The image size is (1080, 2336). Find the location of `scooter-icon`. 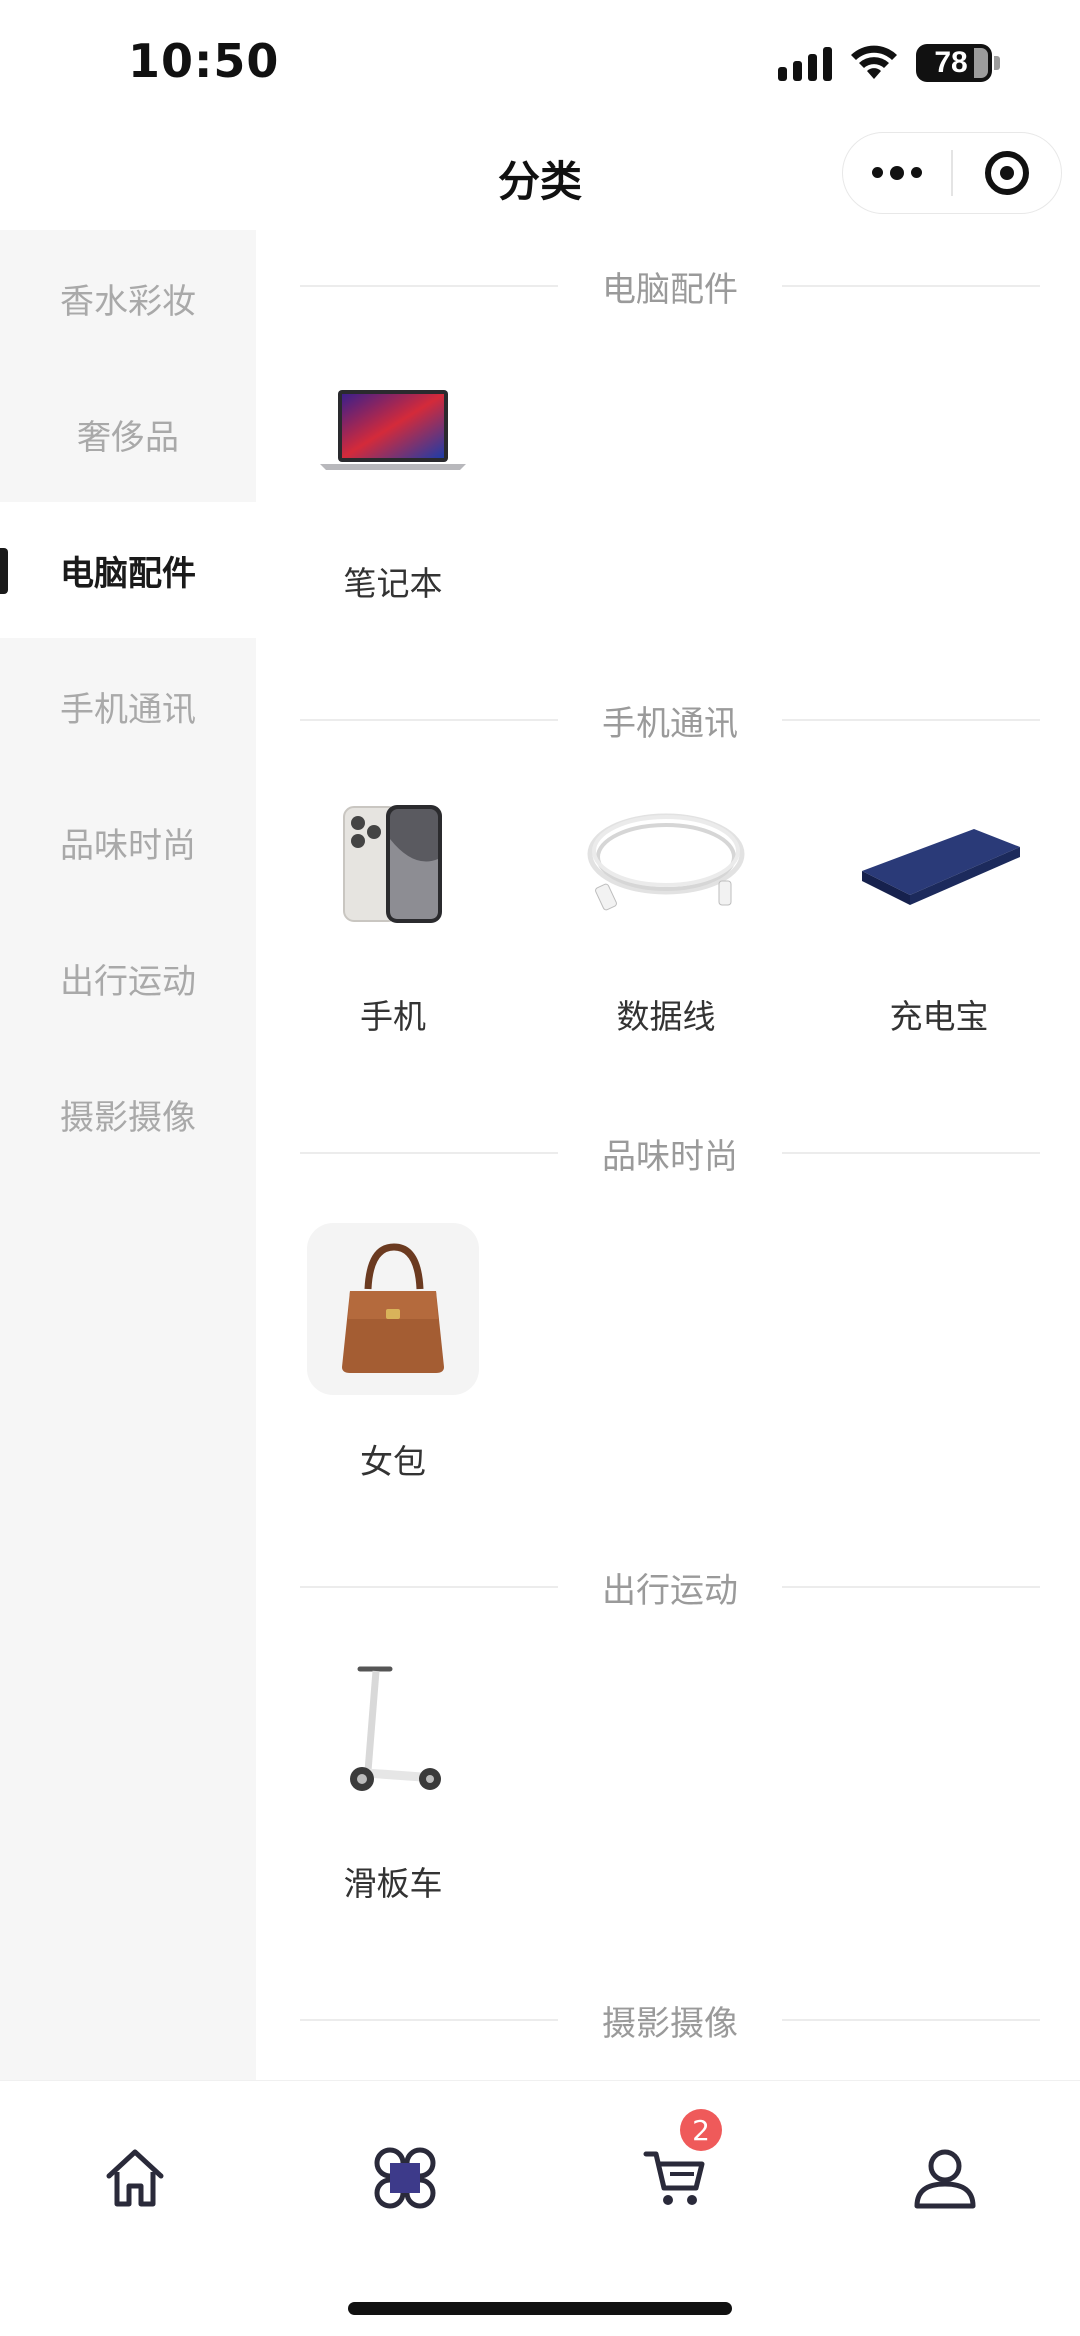

scooter-icon is located at coordinates (393, 1731).